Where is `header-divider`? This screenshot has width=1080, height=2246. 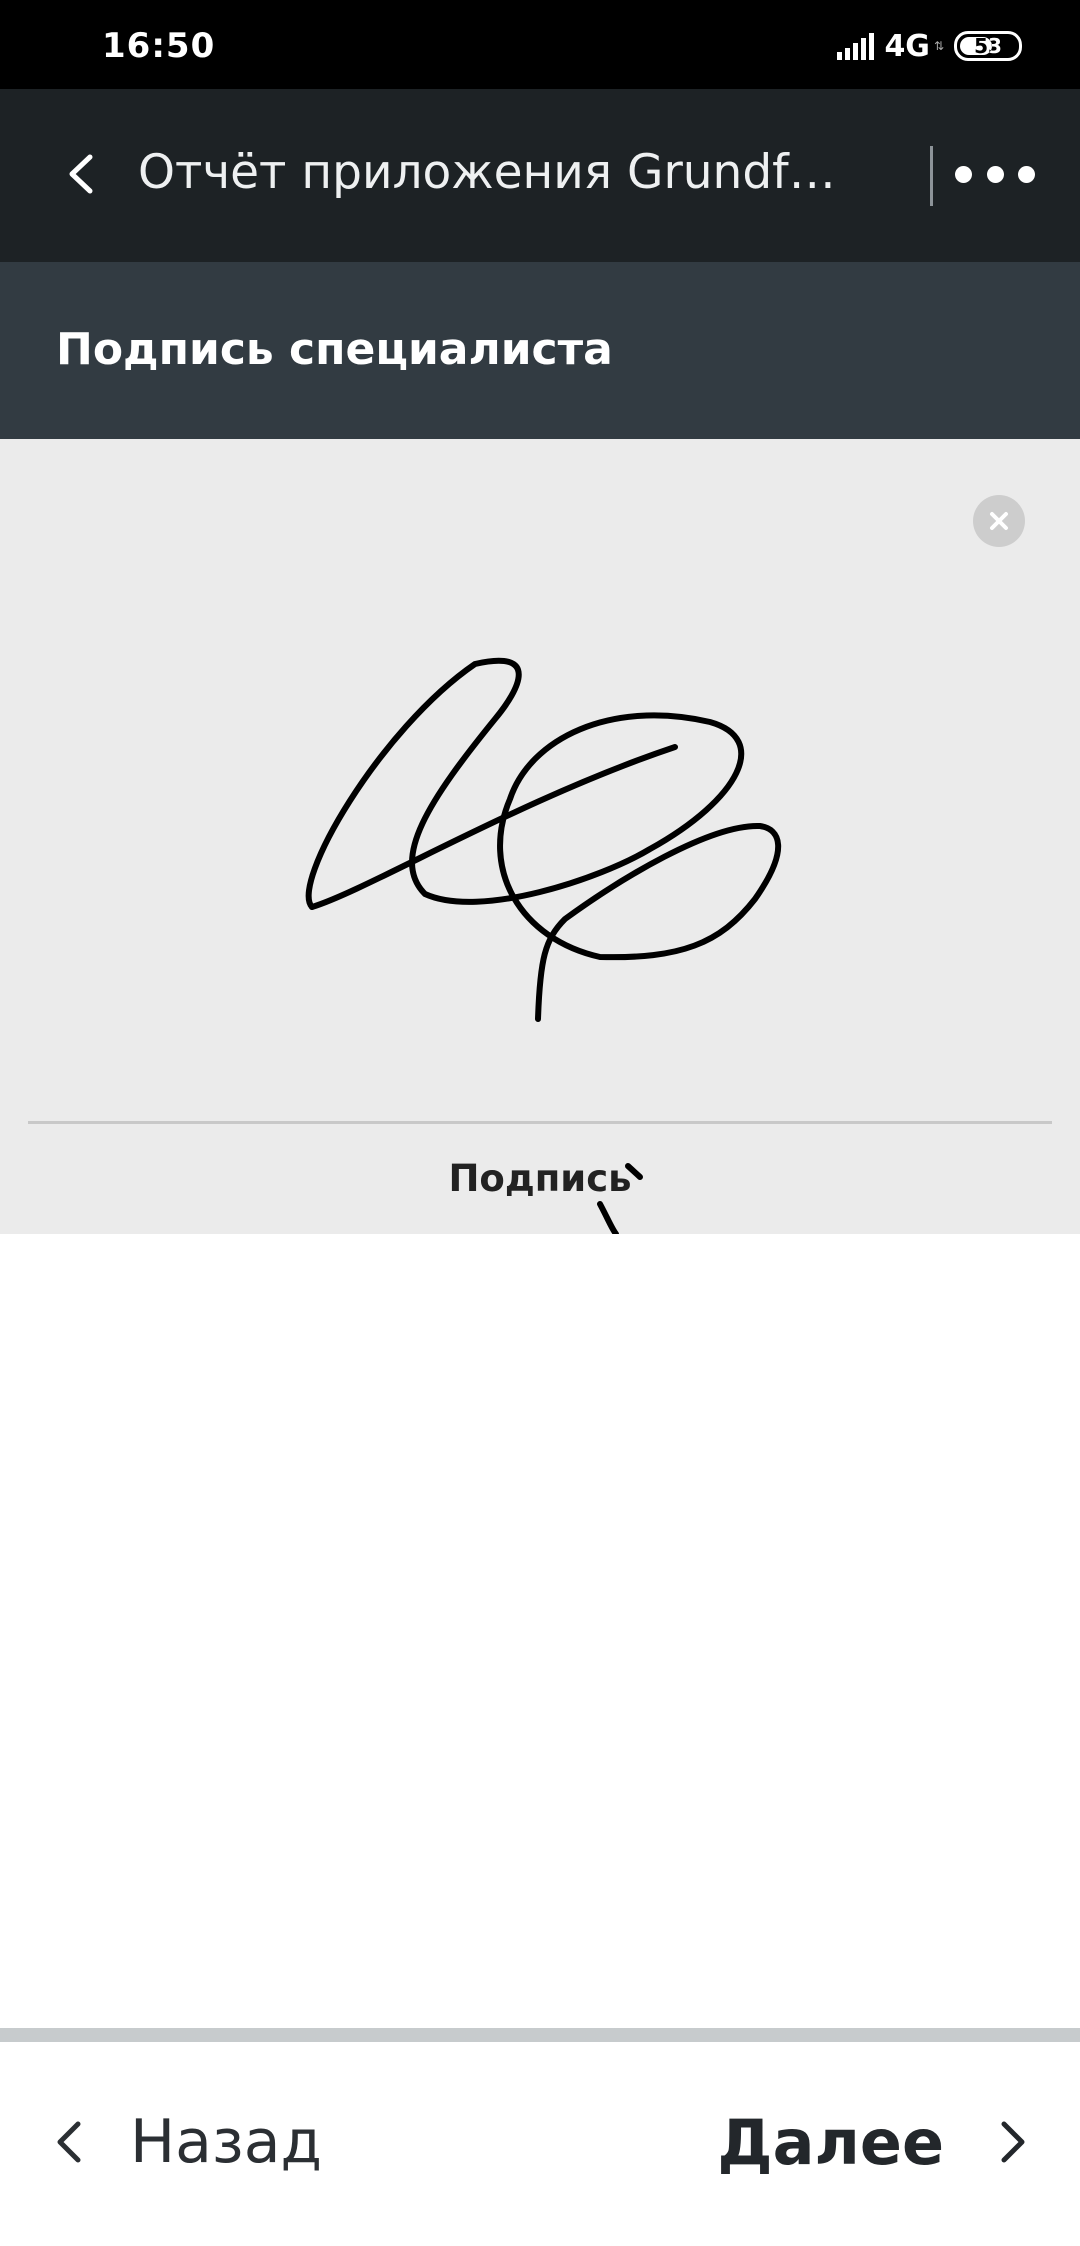 header-divider is located at coordinates (931, 176).